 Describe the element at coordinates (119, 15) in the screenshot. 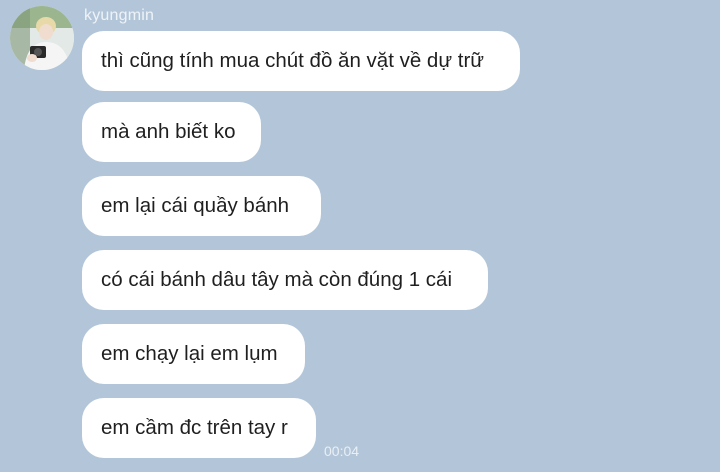

I see `sender-name: kyungmin` at that location.